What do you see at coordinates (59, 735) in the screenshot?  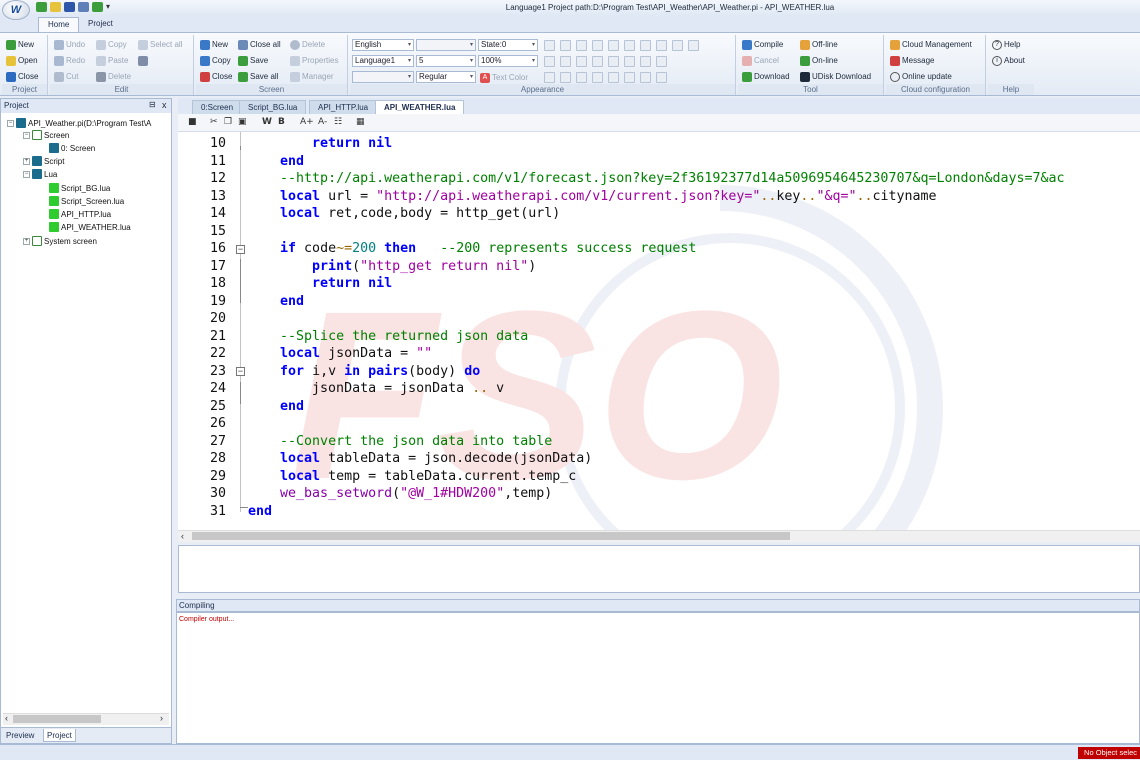 I see `tab-project-panel: Project` at bounding box center [59, 735].